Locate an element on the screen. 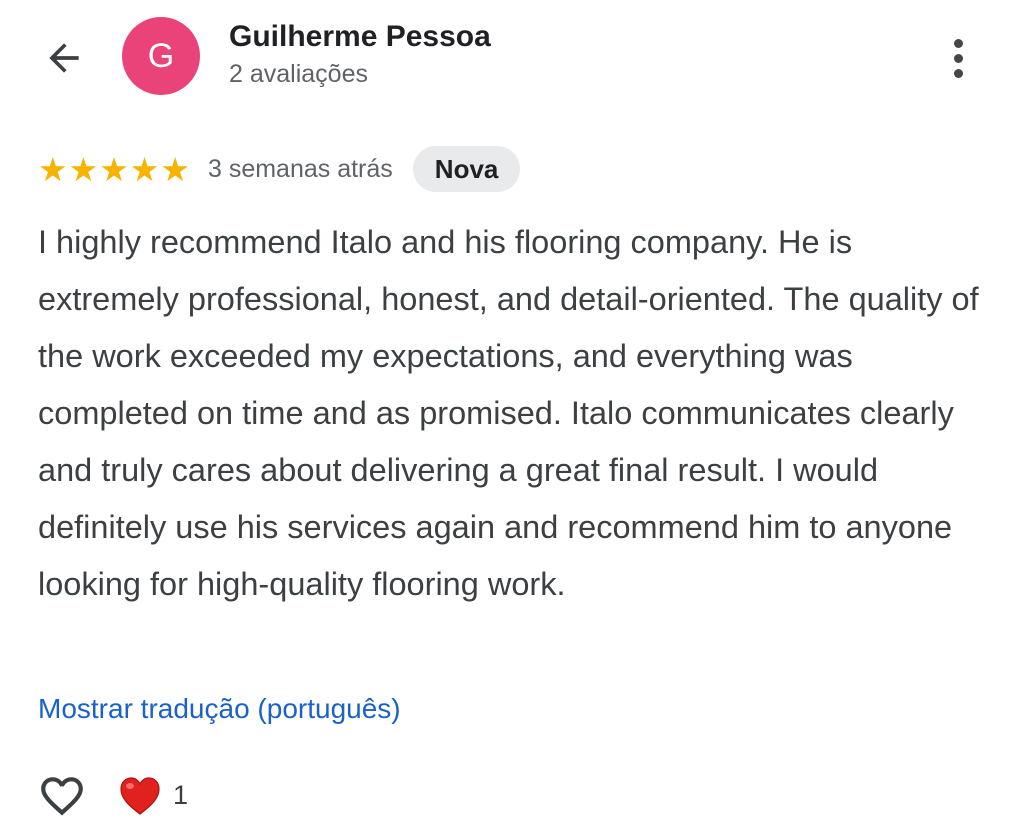  new-badge-label: Nova is located at coordinates (466, 168).